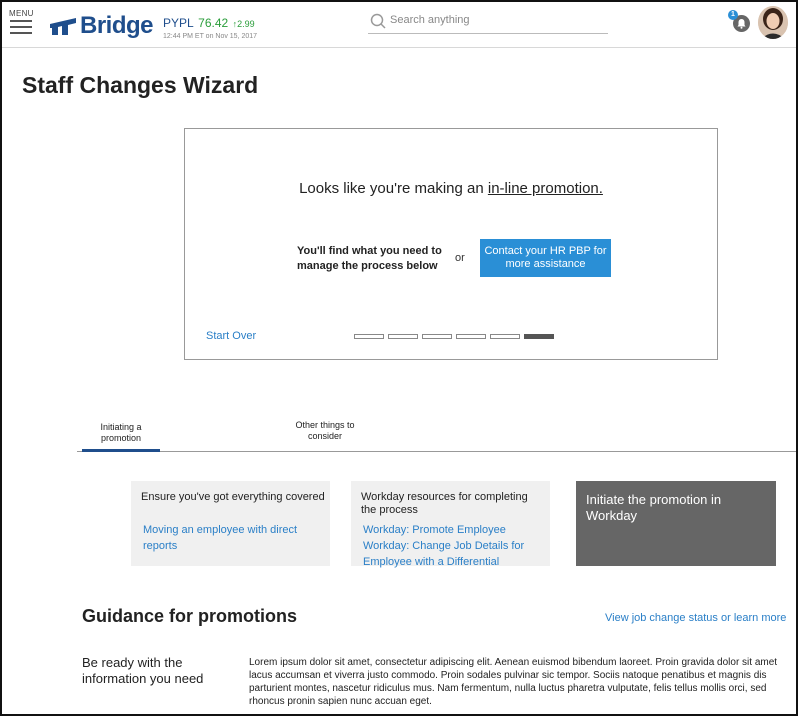 The image size is (798, 716). I want to click on menu-label: MENU, so click(21, 13).